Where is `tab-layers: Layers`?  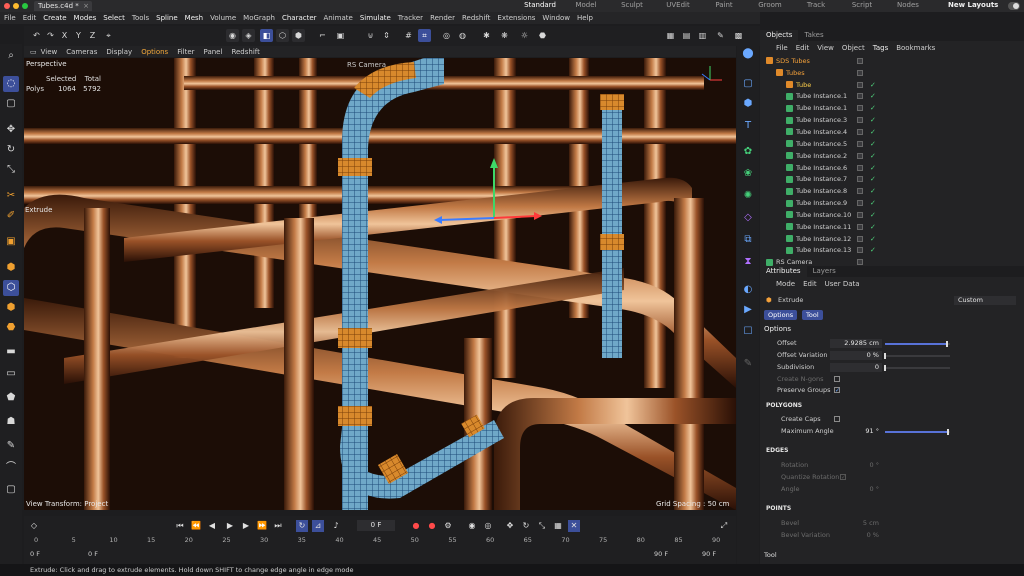 tab-layers: Layers is located at coordinates (824, 271).